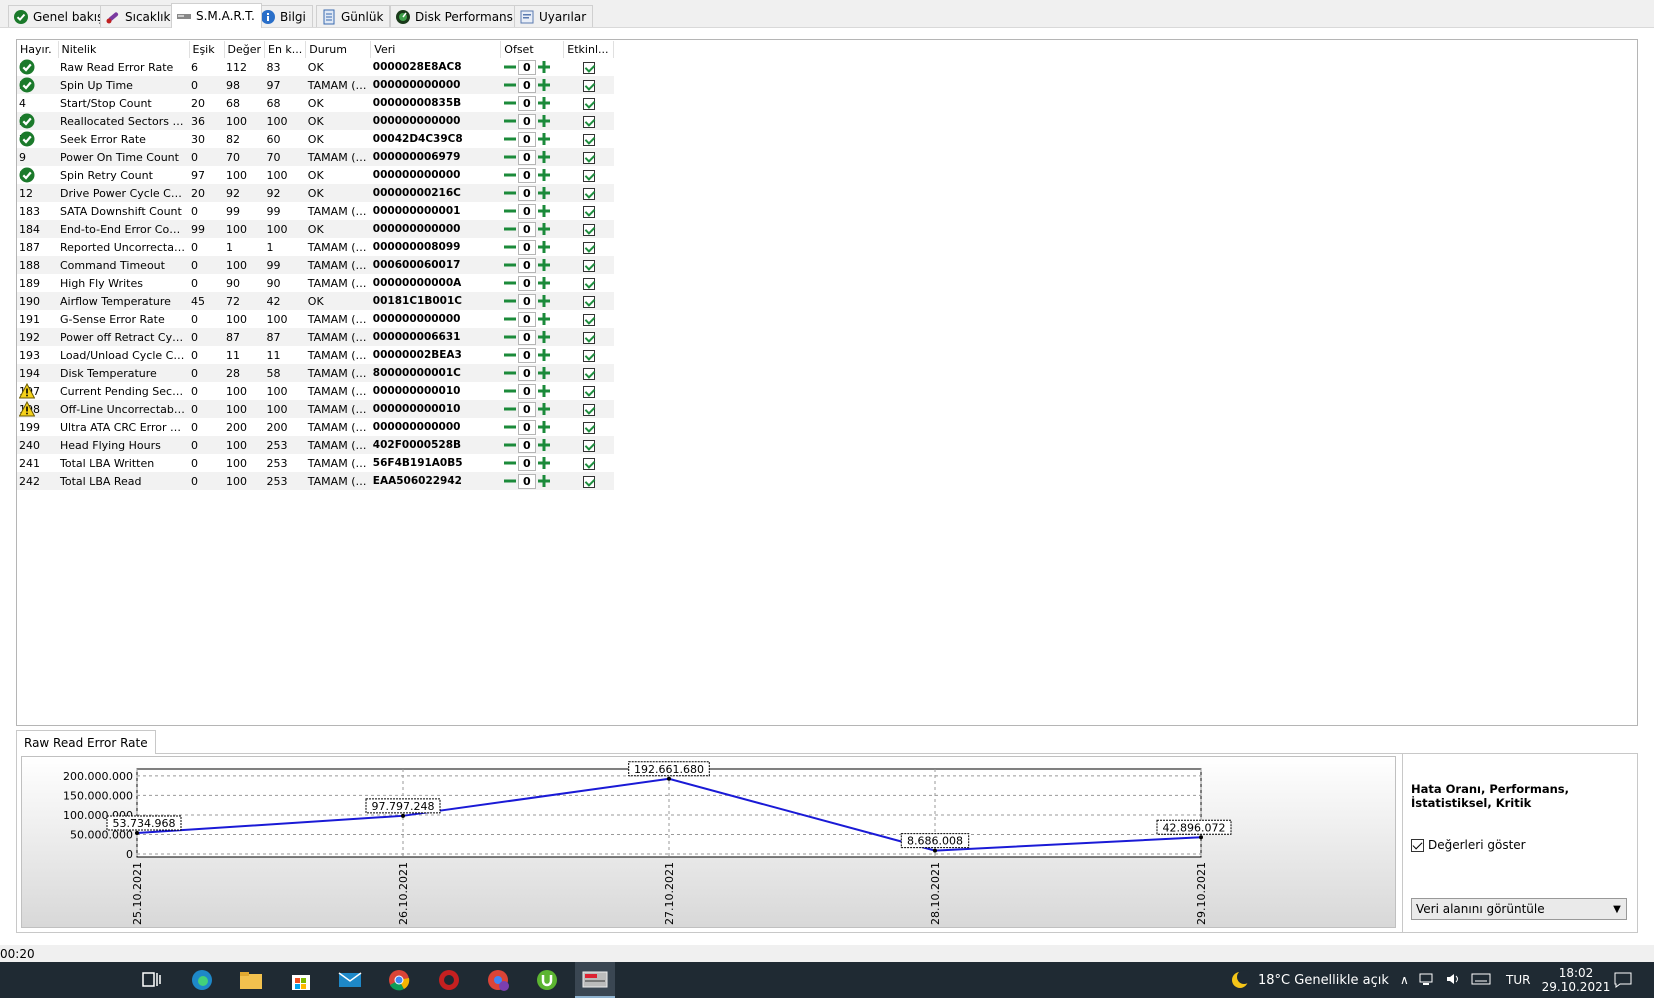 This screenshot has height=998, width=1654. Describe the element at coordinates (1519, 909) in the screenshot. I see `data-field-select: Veri alanını görüntüle ▼` at that location.